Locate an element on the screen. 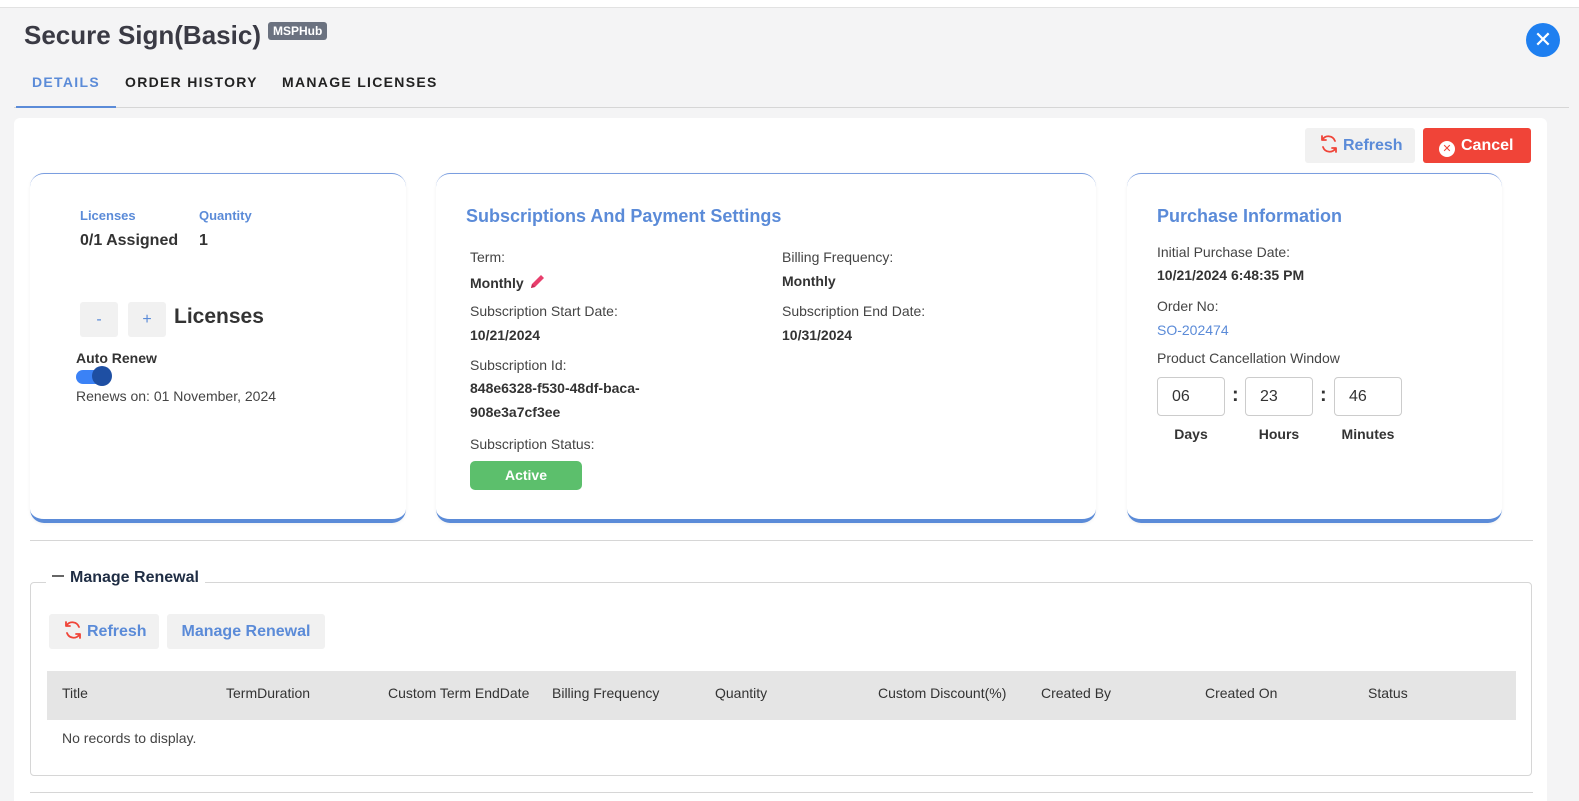 Image resolution: width=1579 pixels, height=801 pixels. days-label: Days is located at coordinates (1191, 434).